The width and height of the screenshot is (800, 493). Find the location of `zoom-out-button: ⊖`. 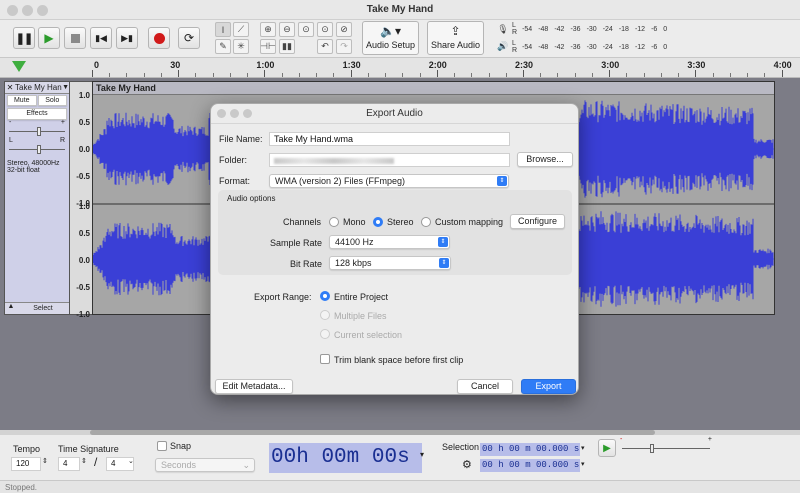

zoom-out-button: ⊖ is located at coordinates (287, 29).